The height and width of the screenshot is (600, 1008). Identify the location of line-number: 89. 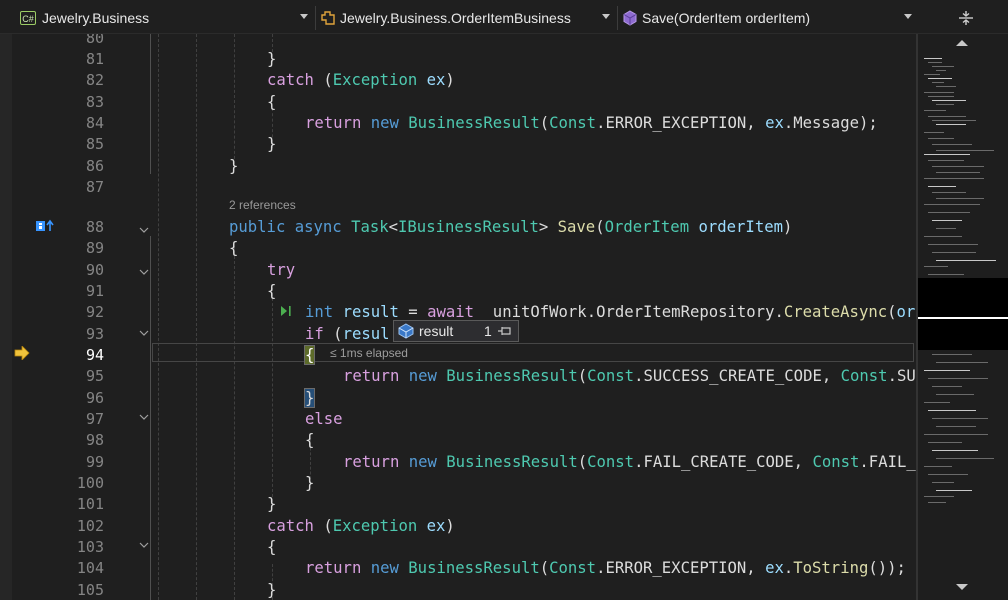
(94, 248).